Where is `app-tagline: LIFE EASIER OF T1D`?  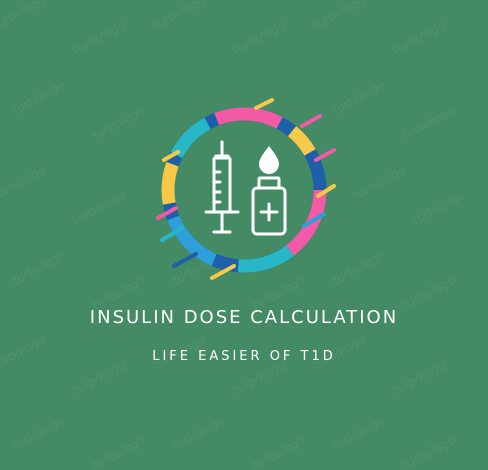 app-tagline: LIFE EASIER OF T1D is located at coordinates (244, 356).